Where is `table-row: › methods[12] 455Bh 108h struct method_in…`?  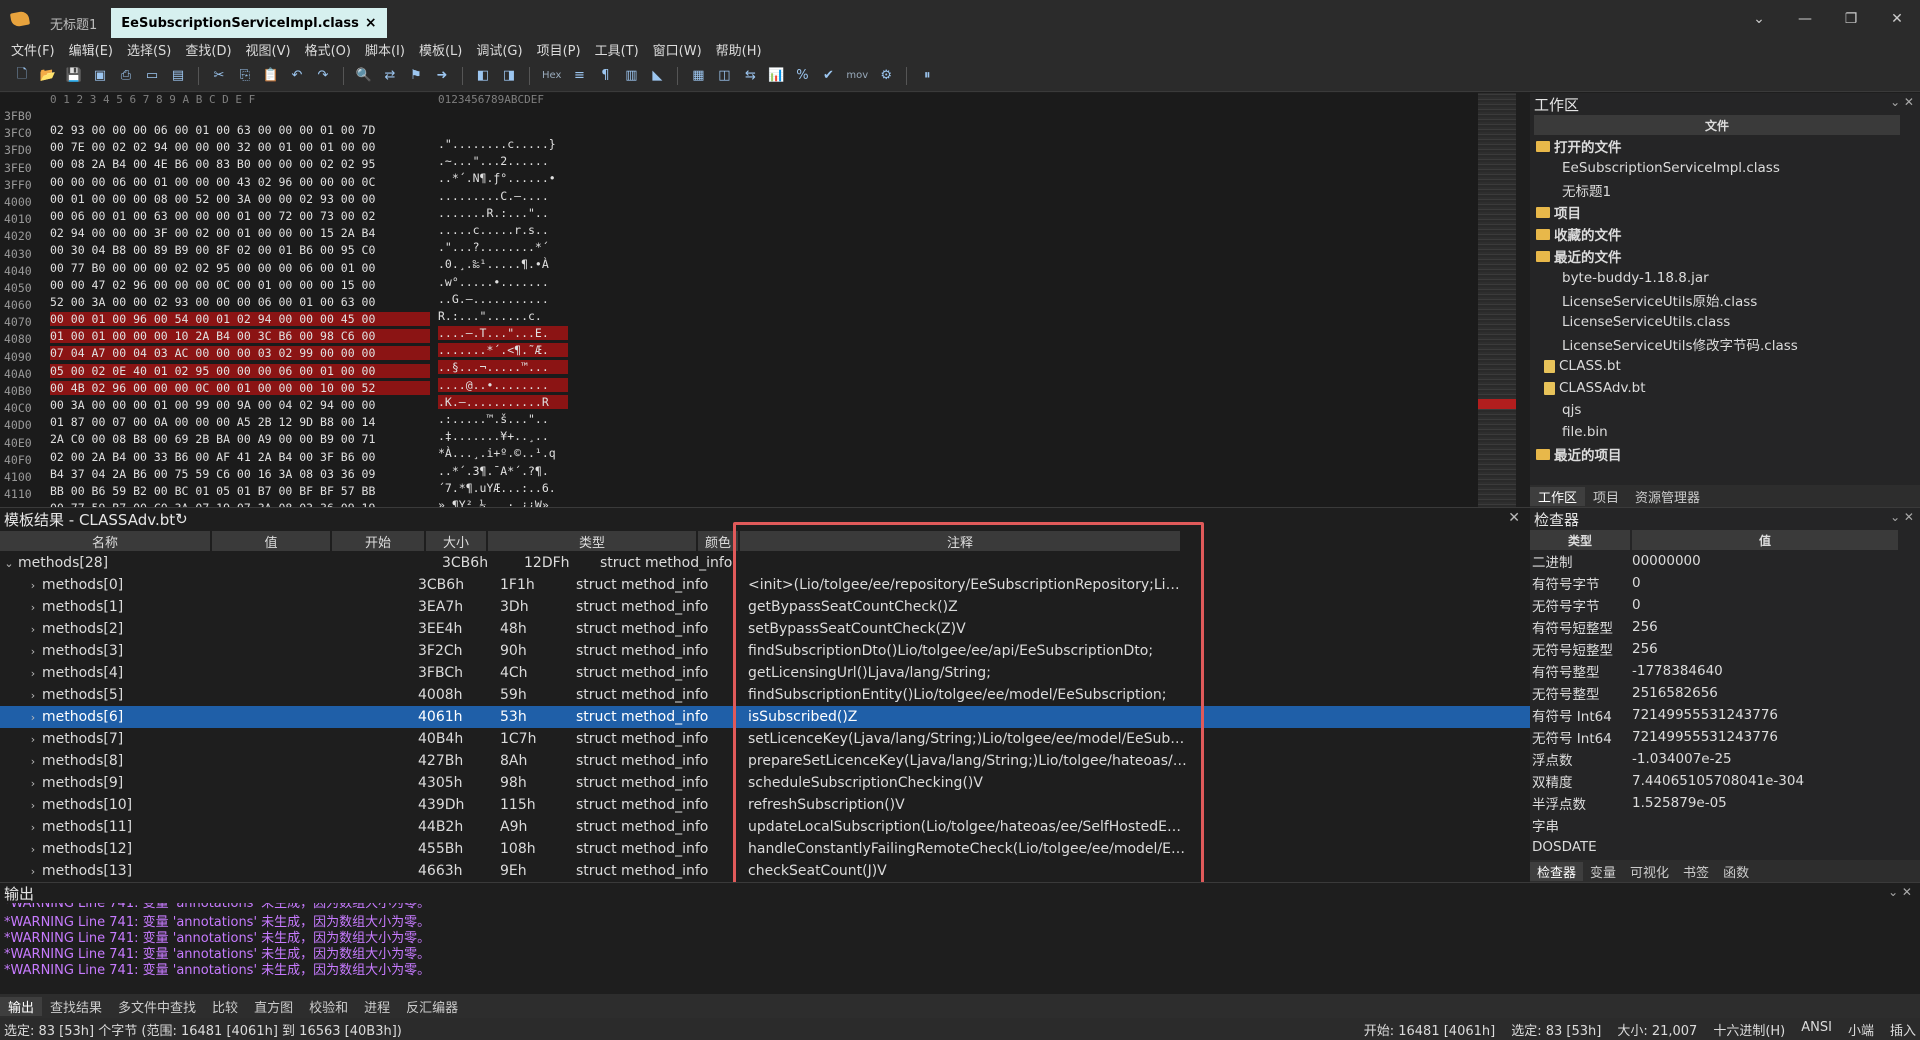 table-row: › methods[12] 455Bh 108h struct method_in… is located at coordinates (765, 849).